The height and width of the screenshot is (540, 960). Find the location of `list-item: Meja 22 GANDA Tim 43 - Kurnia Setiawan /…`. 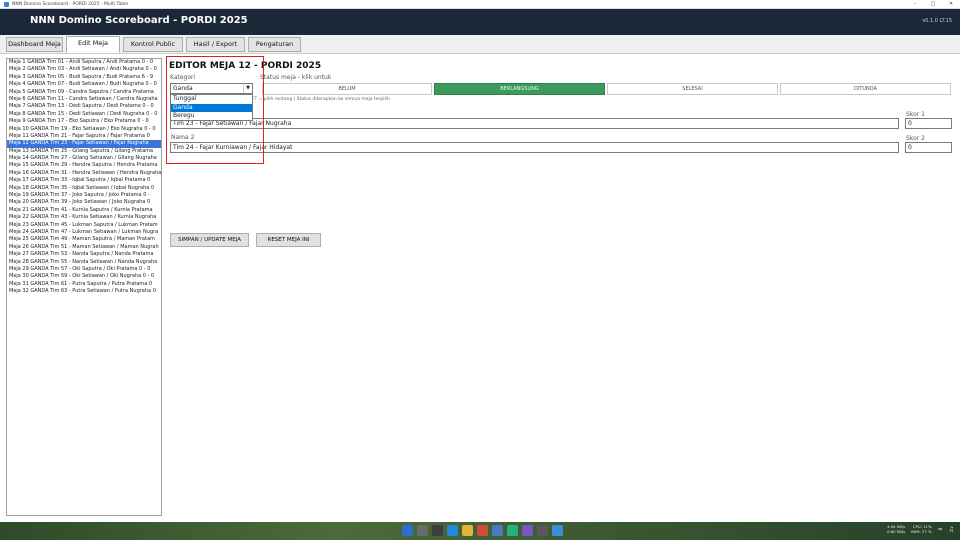

list-item: Meja 22 GANDA Tim 43 - Kurnia Setiawan /… is located at coordinates (84, 217).